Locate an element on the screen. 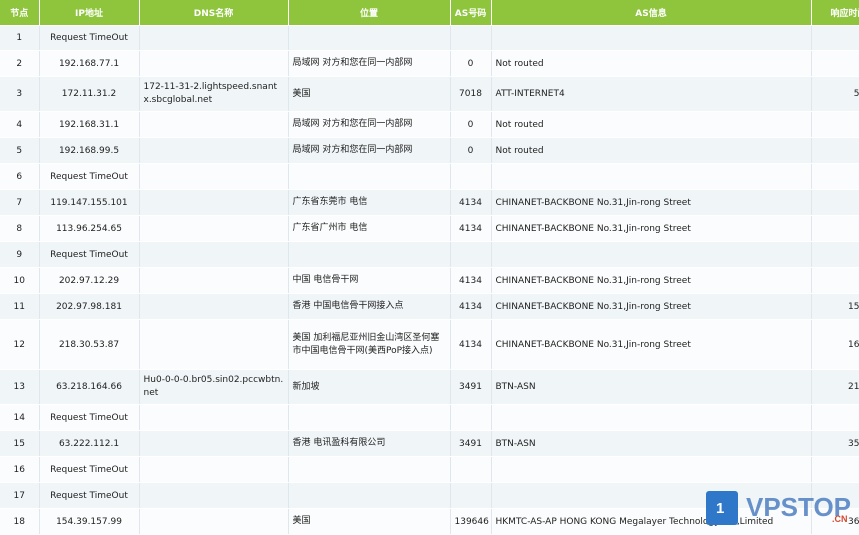 The image size is (859, 535). table-row: 9Request TimeOut * is located at coordinates (429, 254).